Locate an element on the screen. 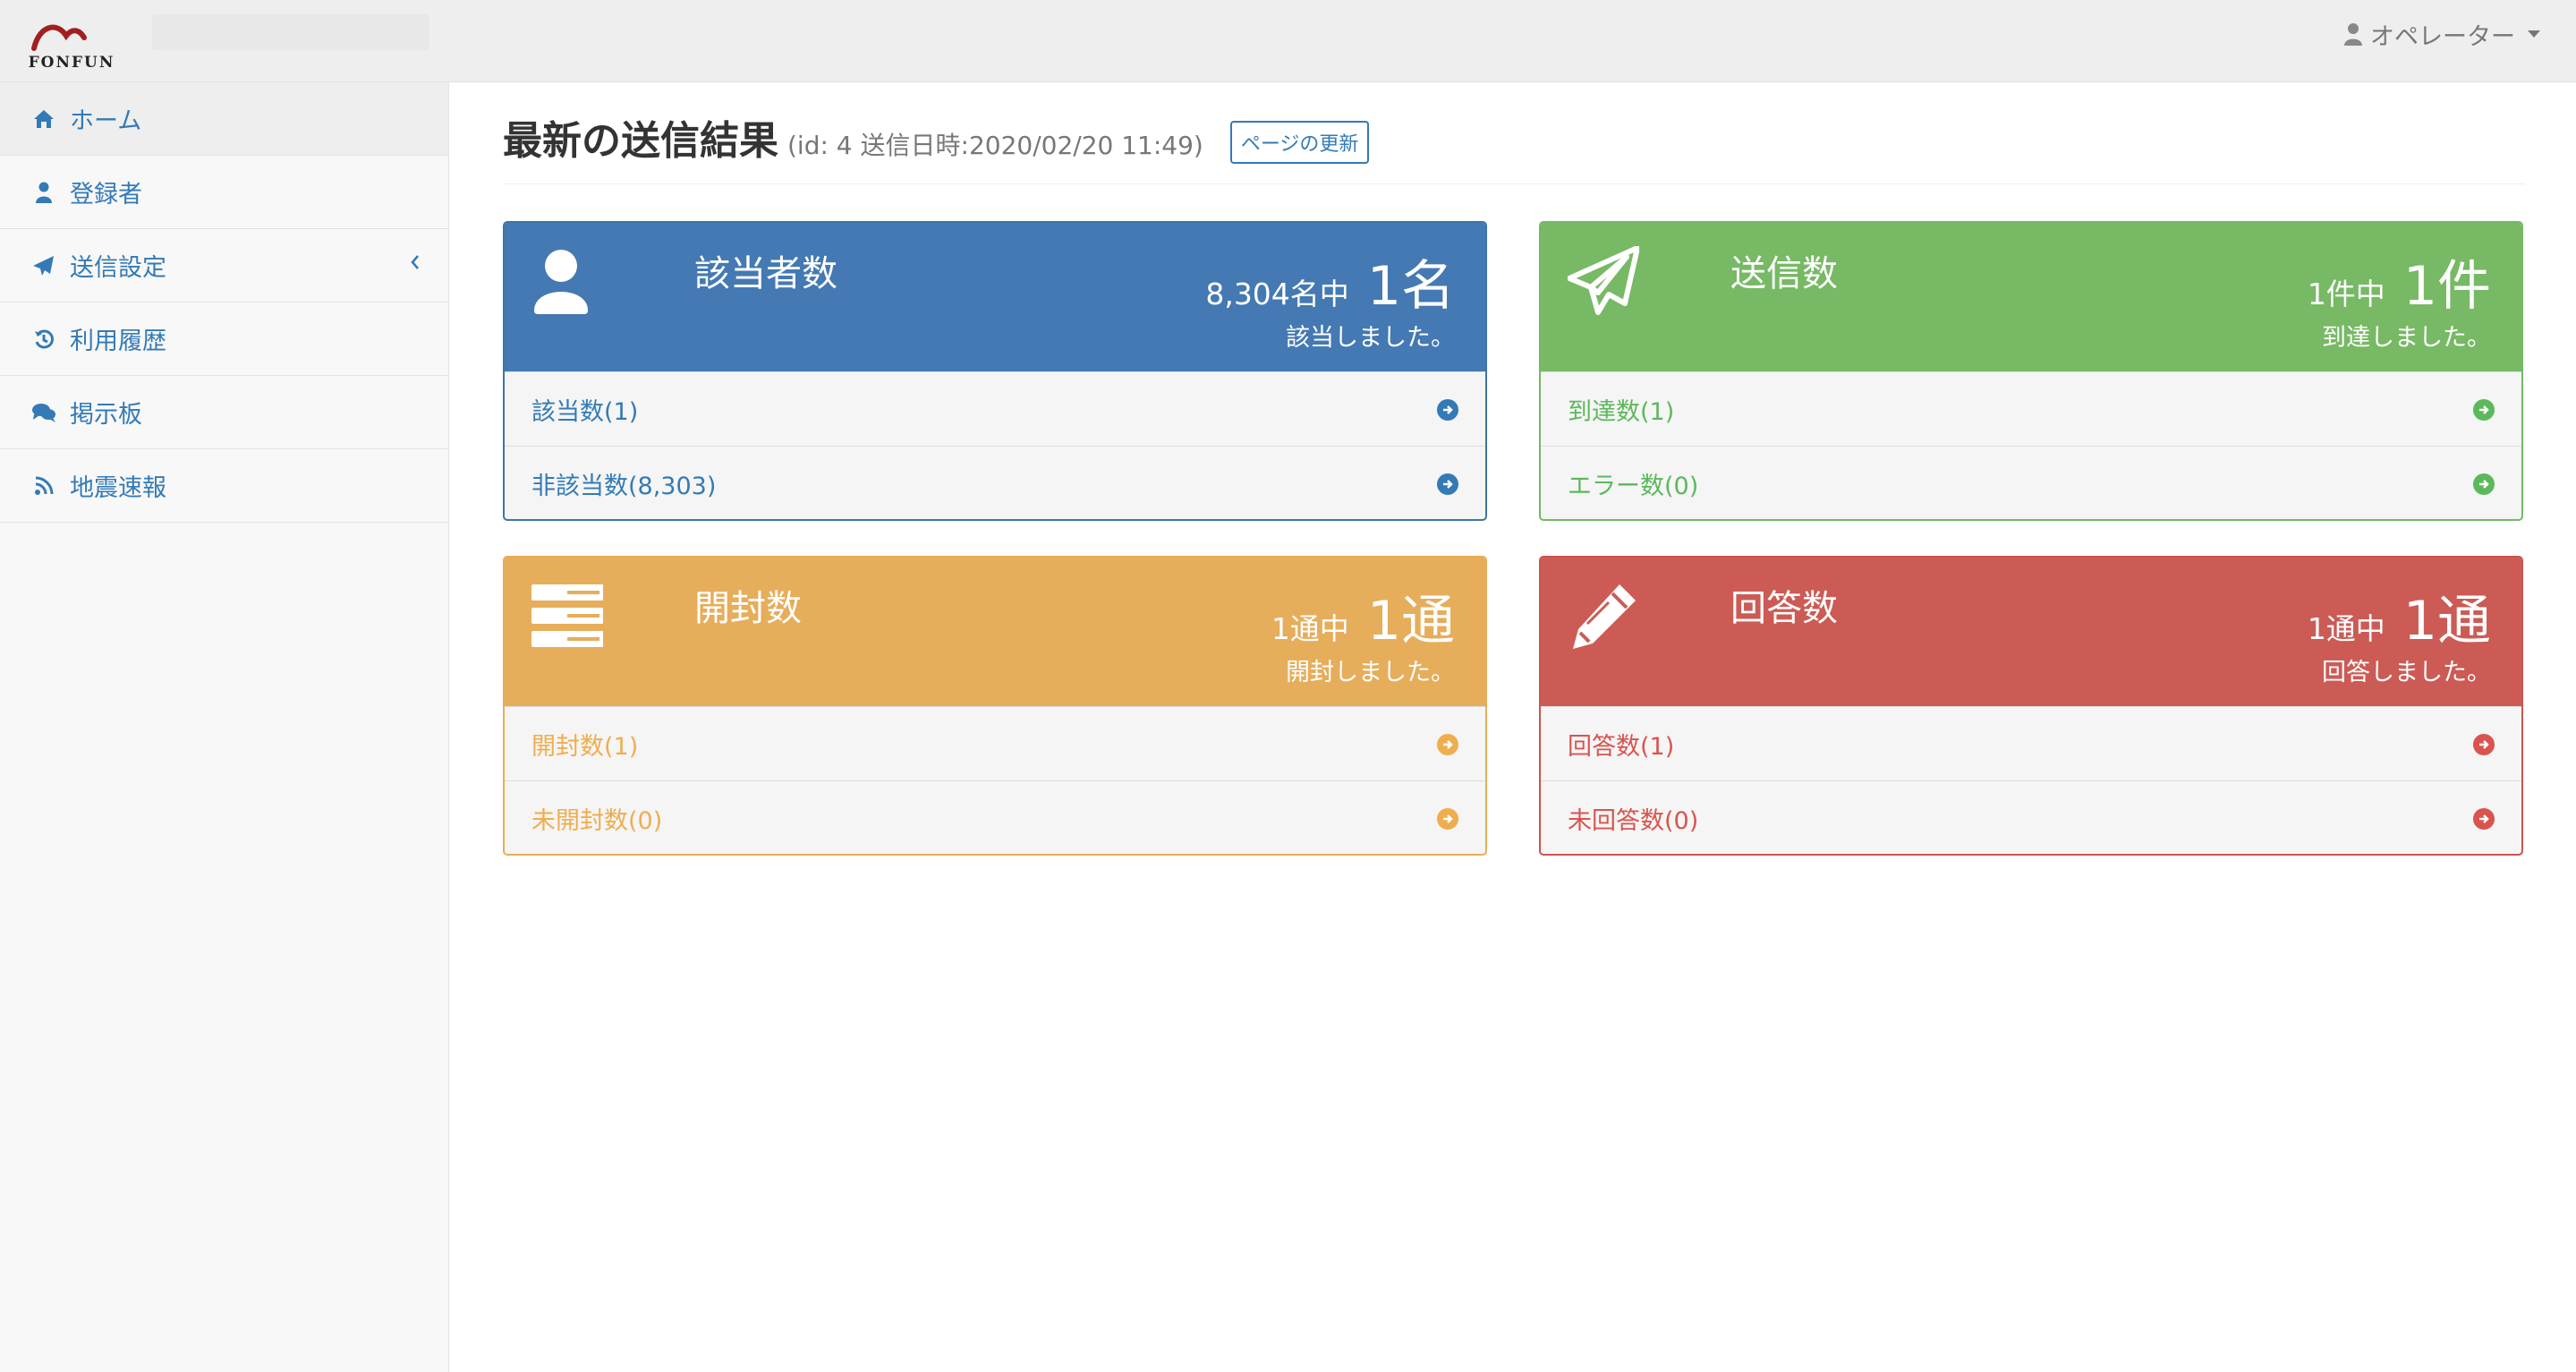  page-subtitle: (id: 4 送信日時:2020/02/20 11:49) is located at coordinates (995, 145).